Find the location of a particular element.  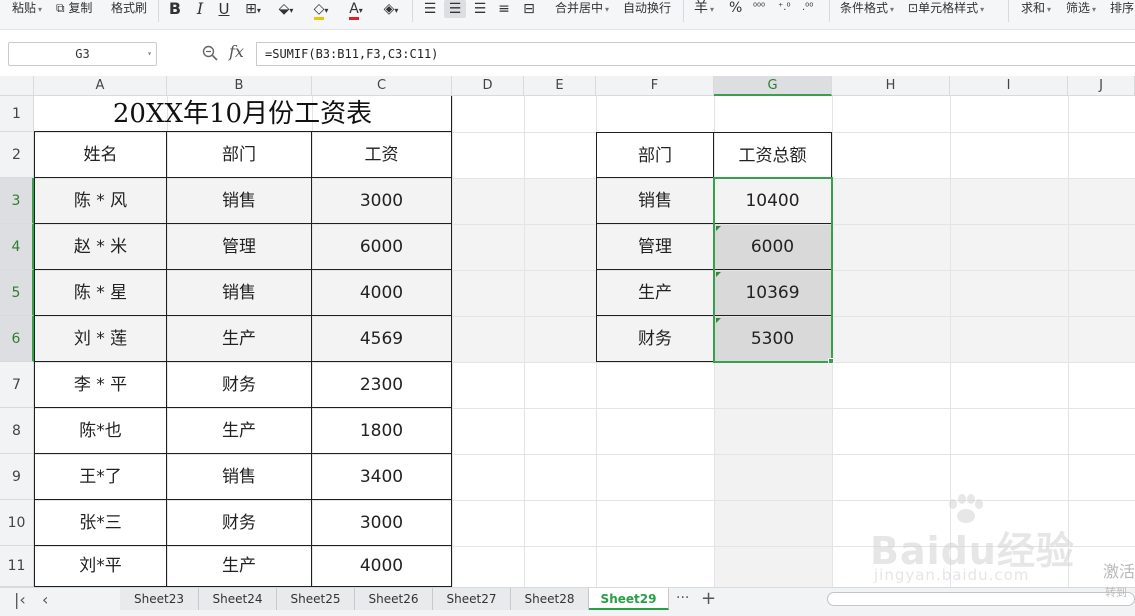

column-header-i: I is located at coordinates (1009, 86).